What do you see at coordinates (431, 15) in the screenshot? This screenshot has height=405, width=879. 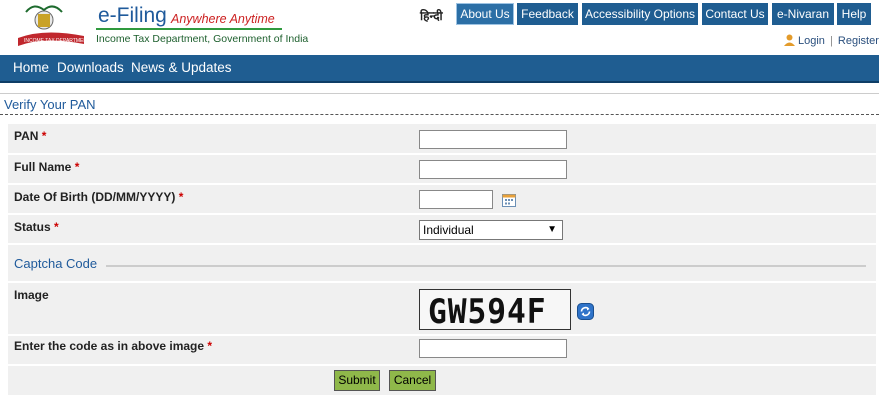 I see `hindi-language-link: हिन्दी` at bounding box center [431, 15].